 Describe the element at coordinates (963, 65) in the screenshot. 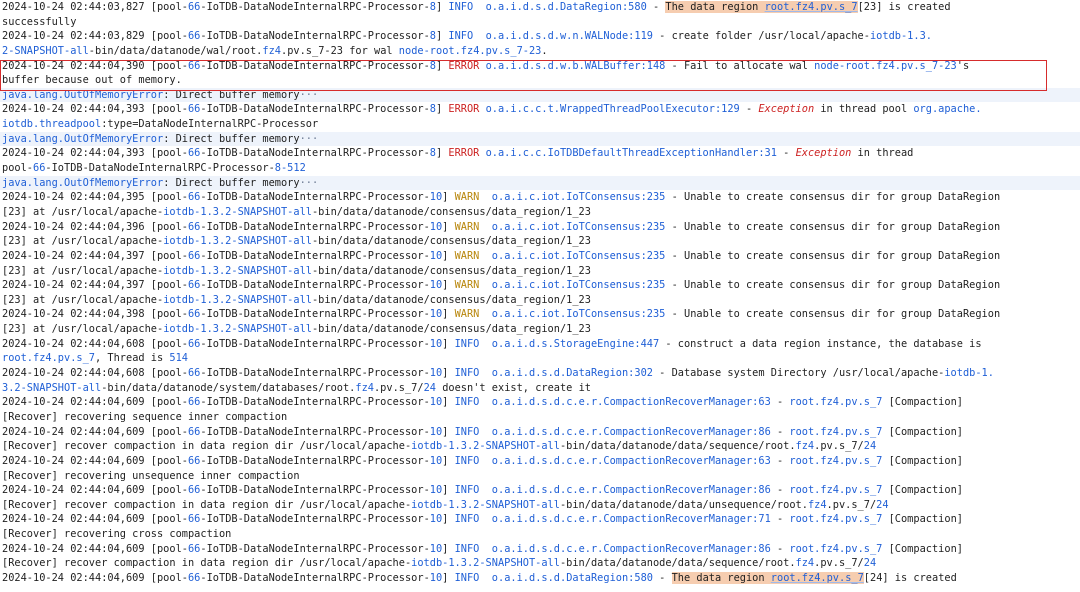

I see `log-text: 's` at that location.